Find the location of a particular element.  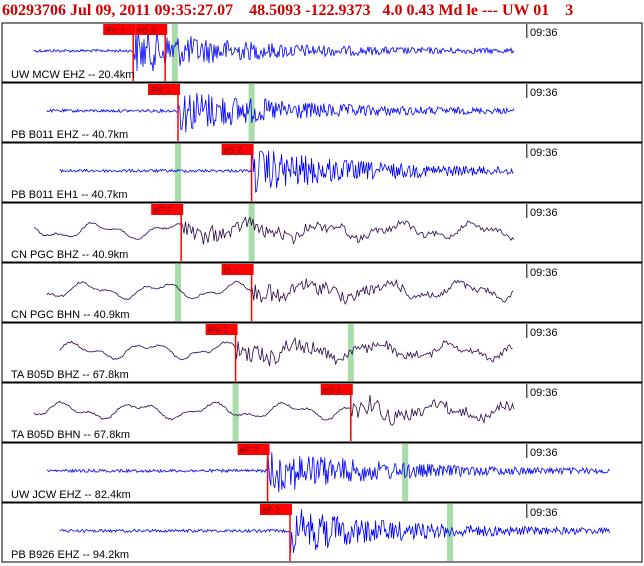

trace-panel: eS 2 09:36 PB B011 EH1 -- 40.7km is located at coordinates (322, 172).